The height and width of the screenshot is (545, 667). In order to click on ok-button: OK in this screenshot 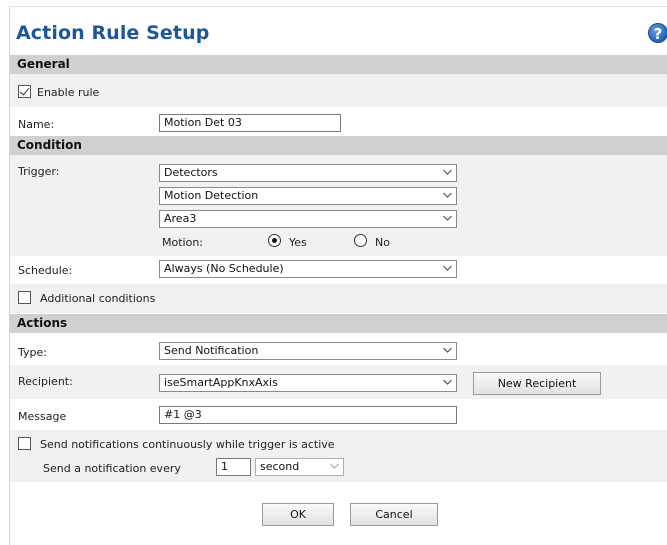, I will do `click(298, 514)`.